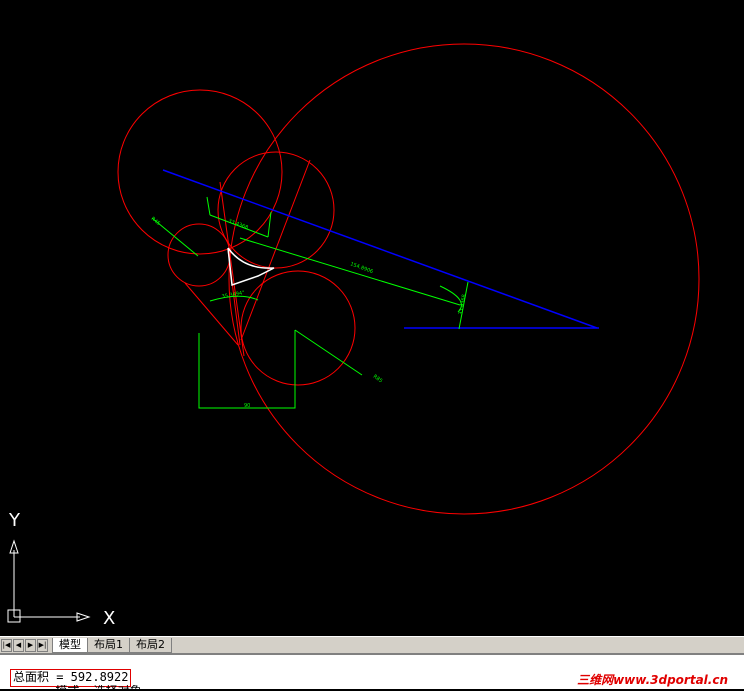 This screenshot has width=744, height=691. Describe the element at coordinates (150, 645) in the screenshot. I see `tab-layout2: 布局2` at that location.